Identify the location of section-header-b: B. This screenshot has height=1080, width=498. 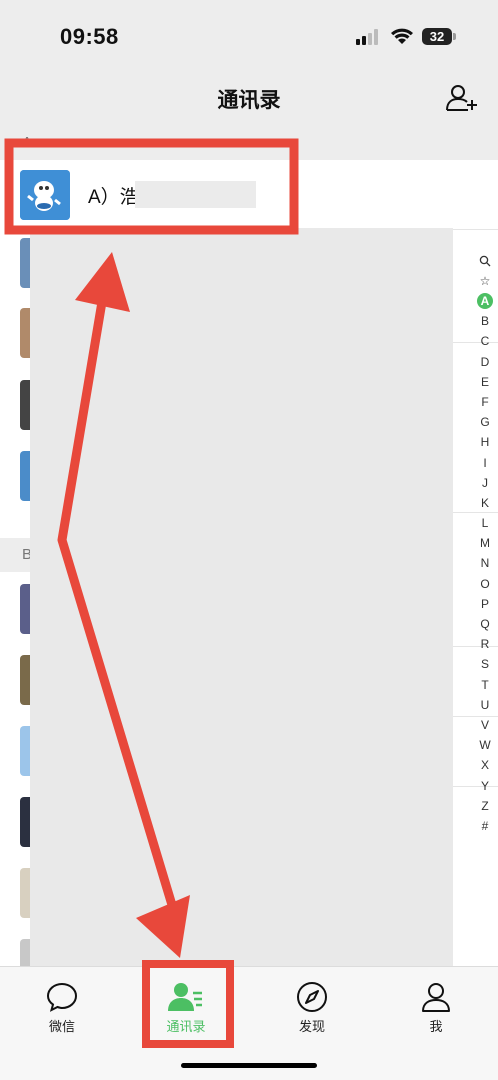
(16, 555).